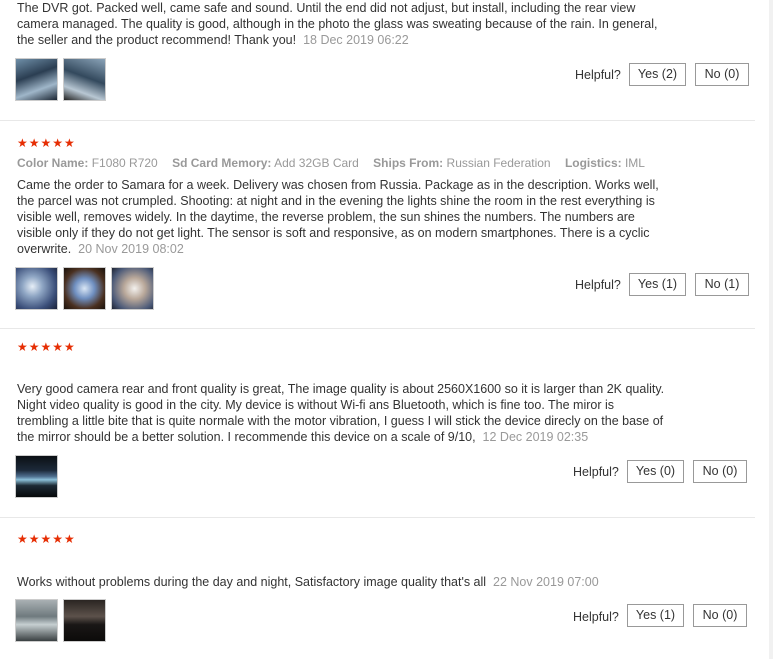 Image resolution: width=773 pixels, height=659 pixels. Describe the element at coordinates (131, 249) in the screenshot. I see `review-date: 20 Nov 2019 08:02` at that location.